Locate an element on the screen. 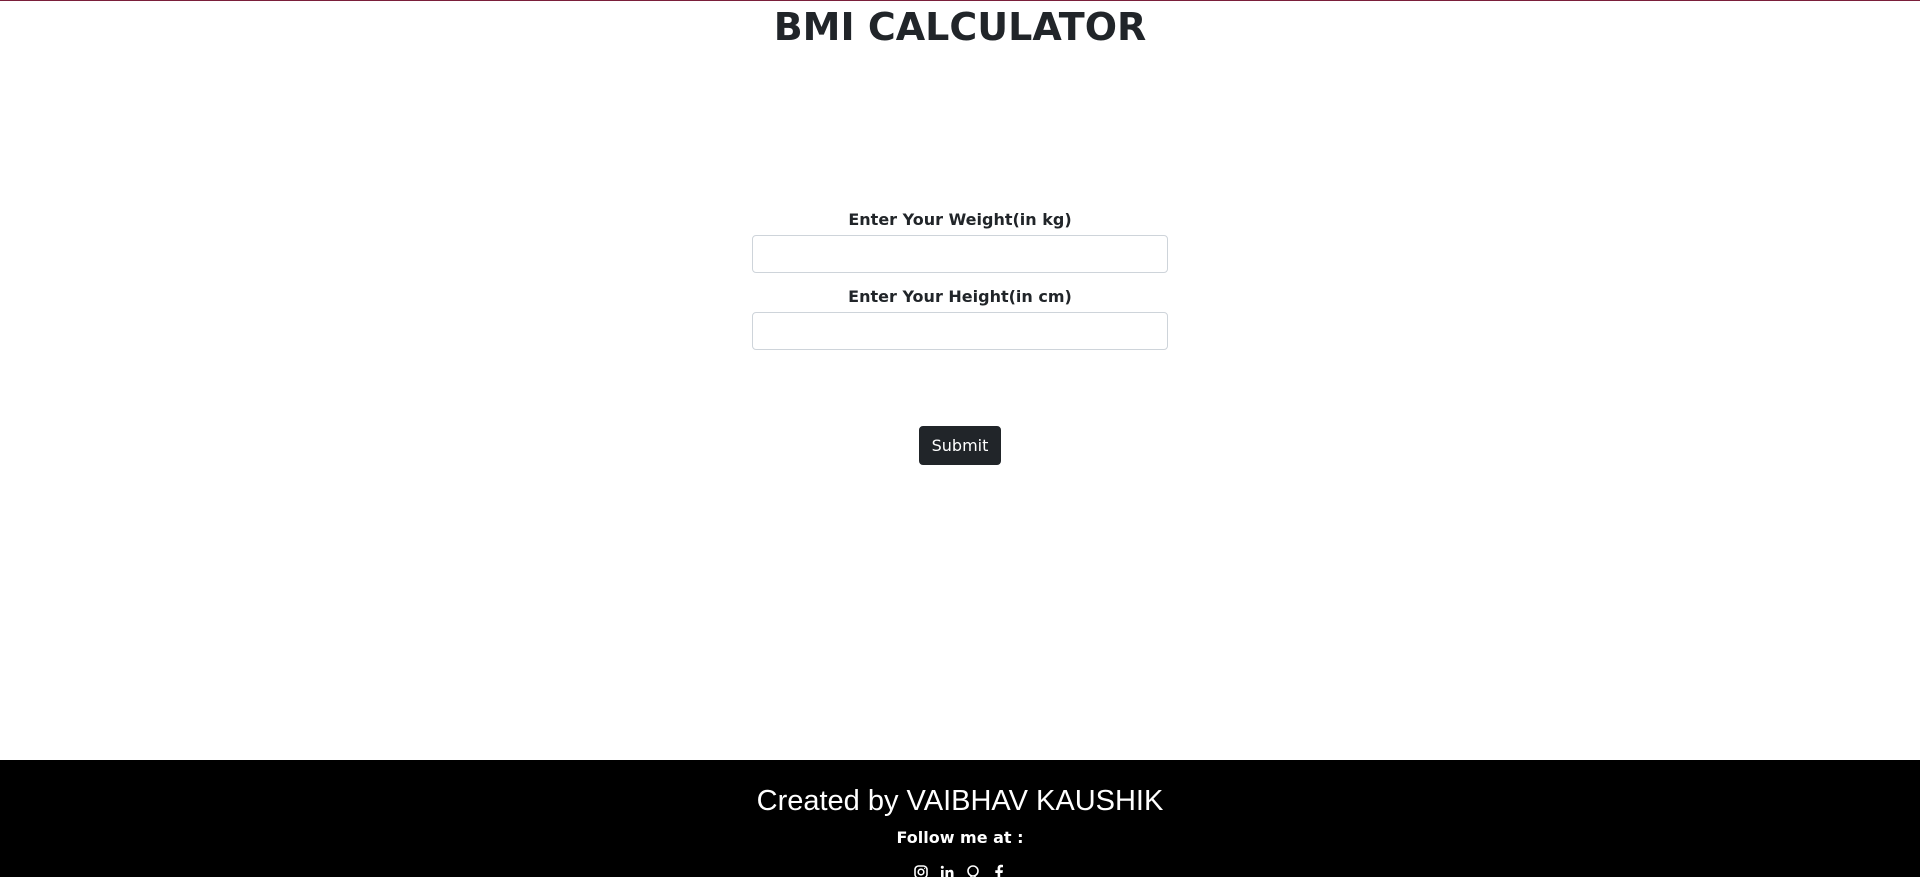 The height and width of the screenshot is (880, 1920). submit-button: Submit is located at coordinates (960, 445).